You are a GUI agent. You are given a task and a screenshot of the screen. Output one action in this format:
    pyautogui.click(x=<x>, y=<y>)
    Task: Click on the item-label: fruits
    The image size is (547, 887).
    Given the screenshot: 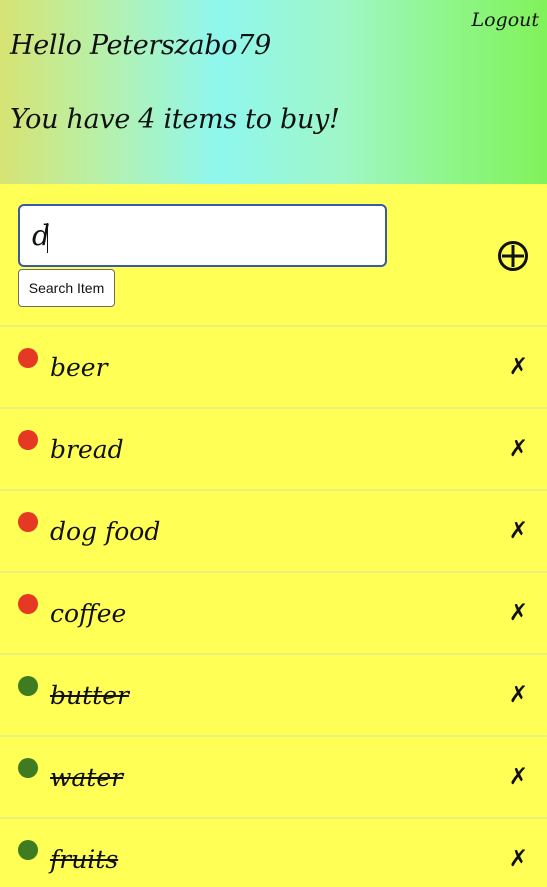 What is the action you would take?
    pyautogui.click(x=84, y=859)
    